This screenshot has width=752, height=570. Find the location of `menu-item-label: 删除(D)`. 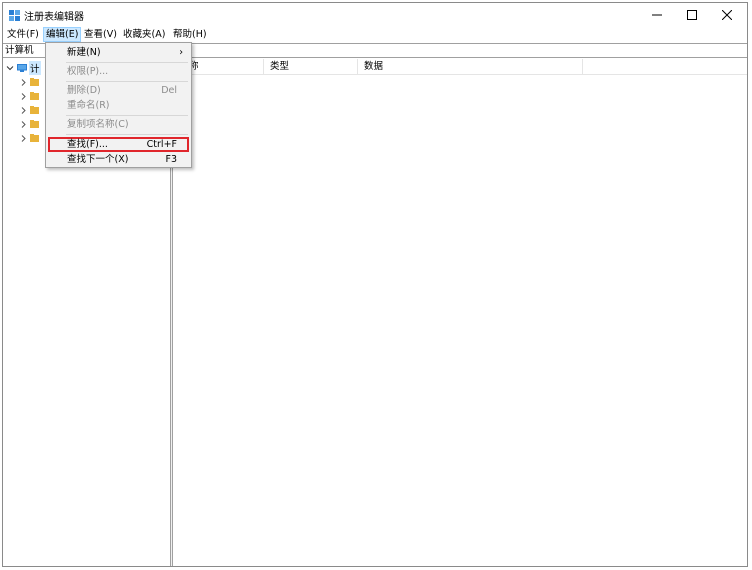

menu-item-label: 删除(D) is located at coordinates (84, 90).